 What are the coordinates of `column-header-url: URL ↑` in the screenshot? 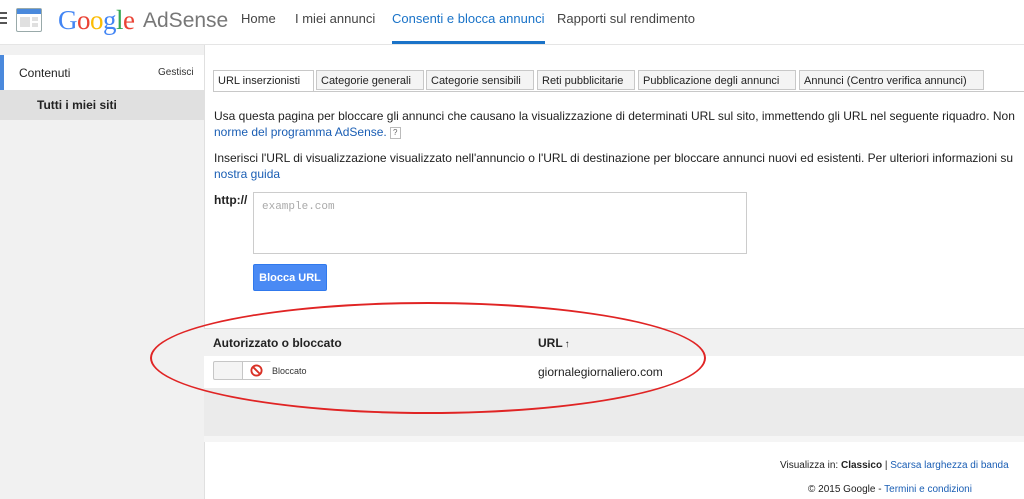 It's located at (554, 343).